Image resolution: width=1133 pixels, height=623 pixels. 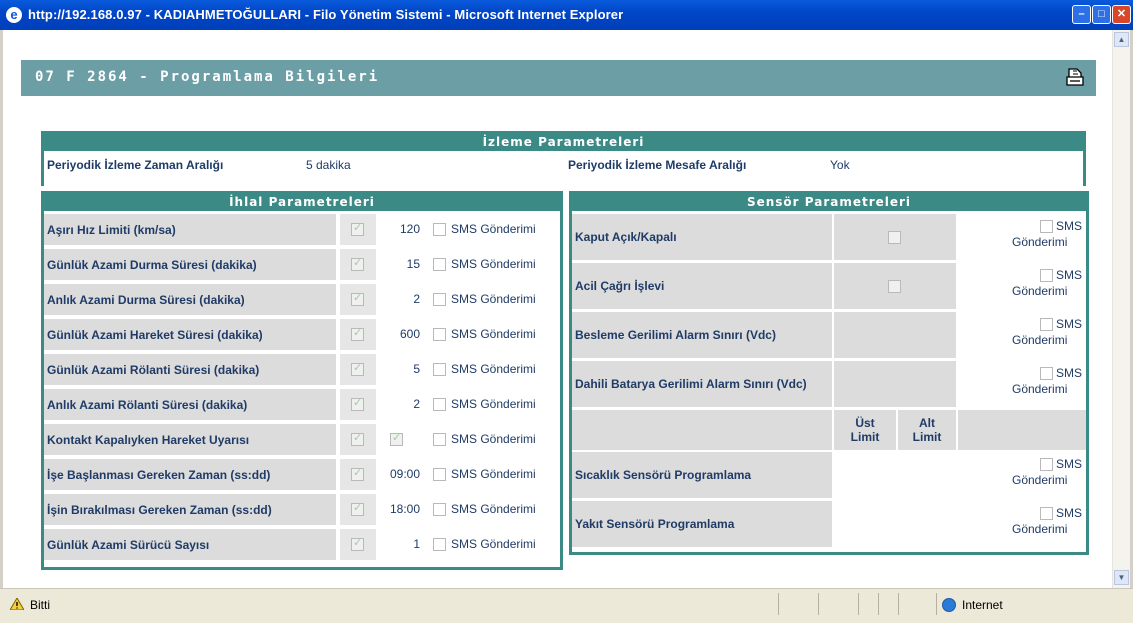 What do you see at coordinates (1121, 39) in the screenshot?
I see `scroll-up-icon: ▲` at bounding box center [1121, 39].